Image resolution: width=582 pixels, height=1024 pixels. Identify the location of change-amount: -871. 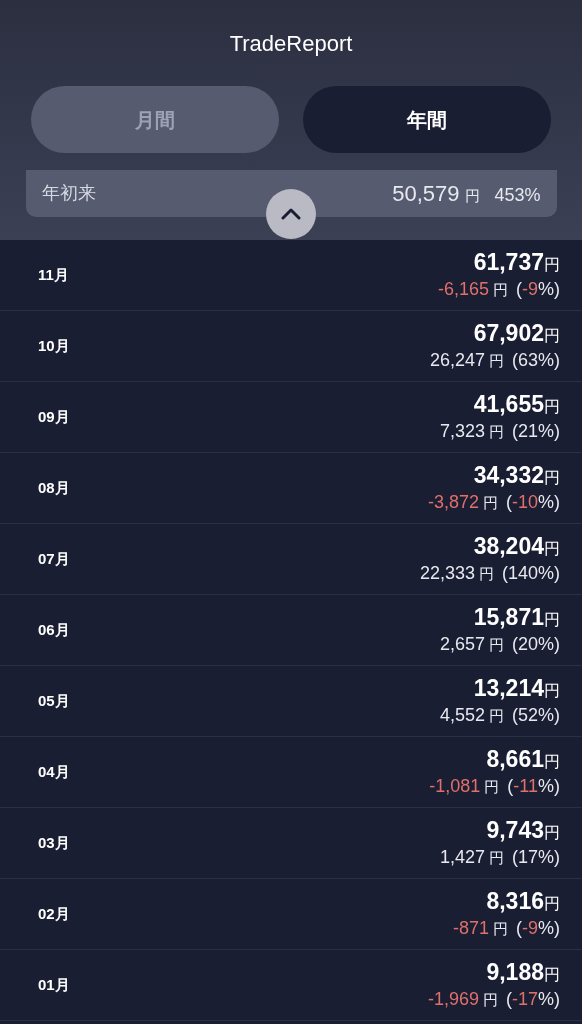
(470, 928).